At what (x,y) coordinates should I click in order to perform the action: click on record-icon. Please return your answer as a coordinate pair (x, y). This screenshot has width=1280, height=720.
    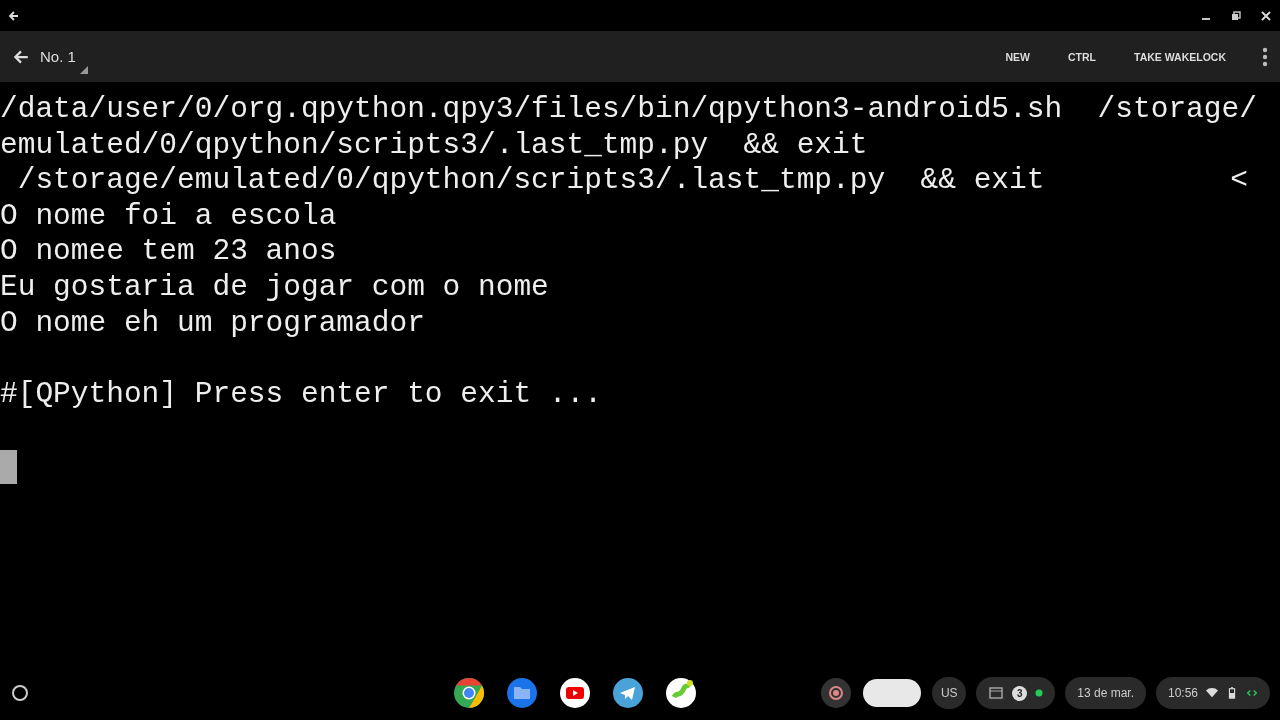
    Looking at the image, I should click on (836, 693).